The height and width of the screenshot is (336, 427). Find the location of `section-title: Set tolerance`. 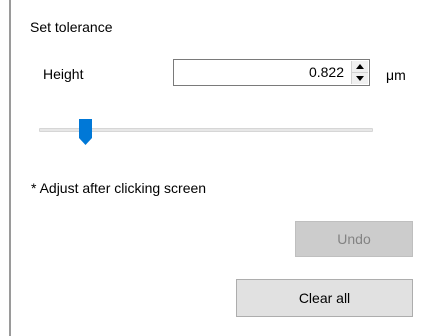

section-title: Set tolerance is located at coordinates (71, 27).